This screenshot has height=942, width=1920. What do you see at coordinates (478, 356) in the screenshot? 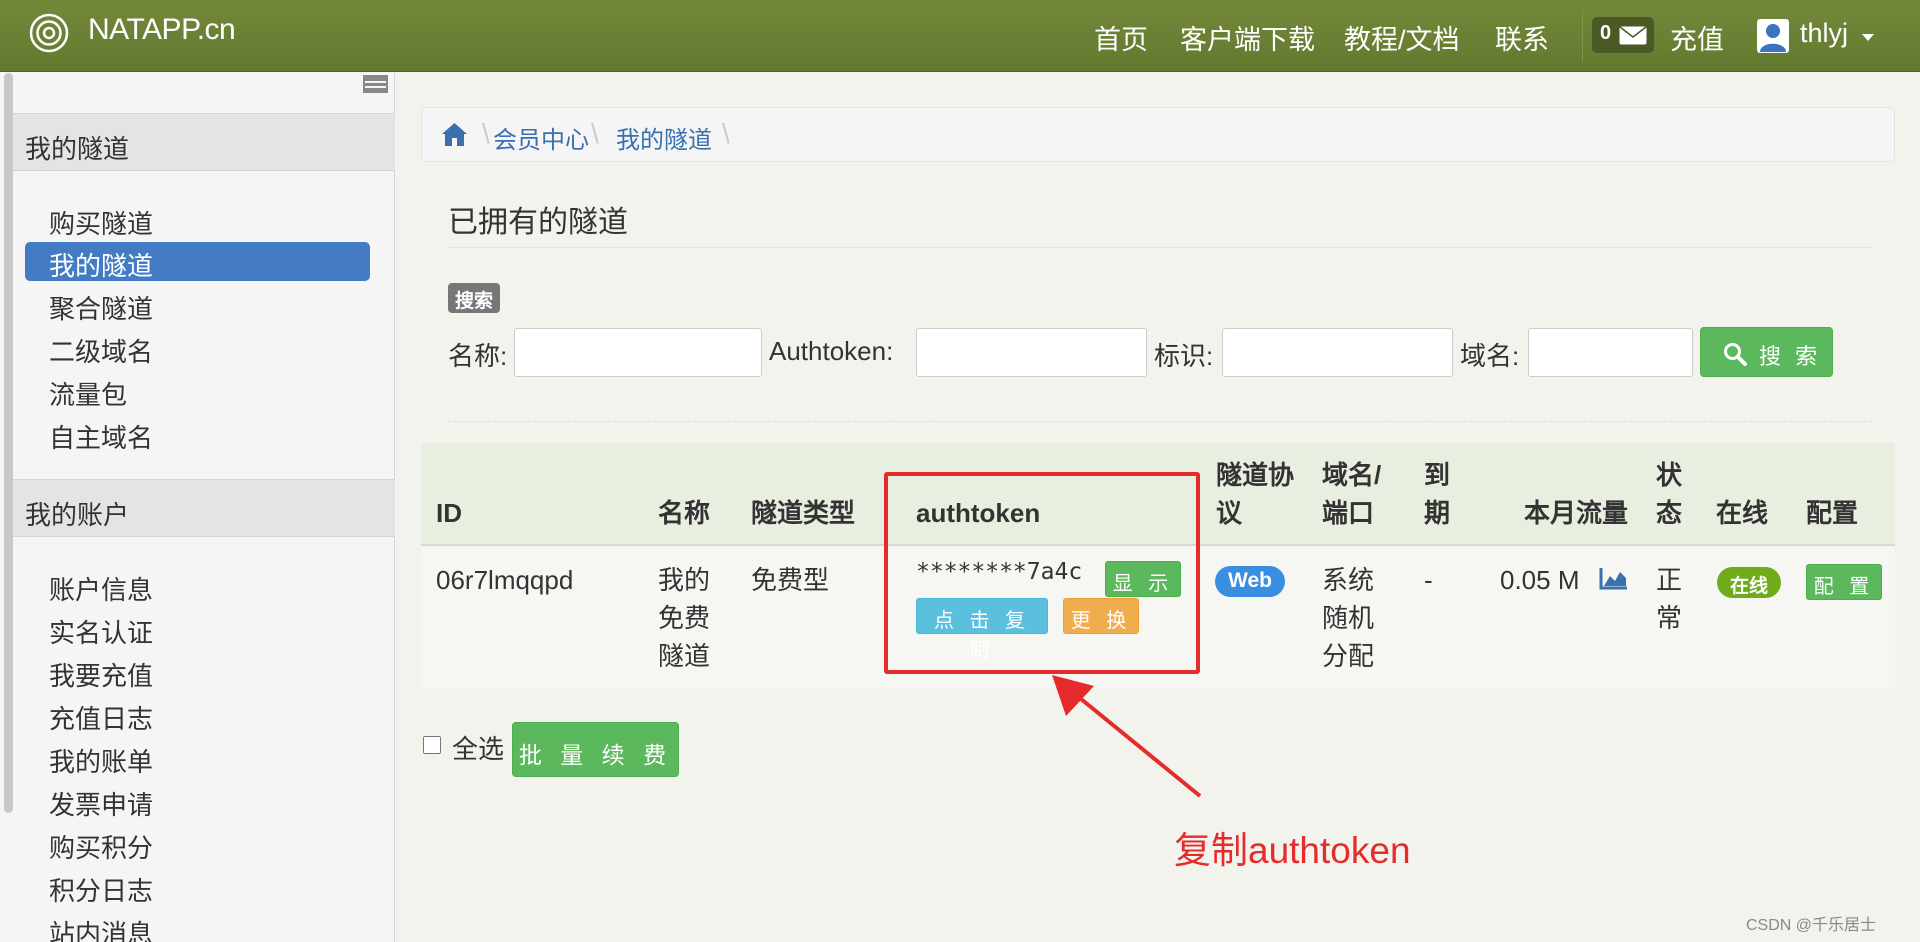
I see `name-field-label: 名称:` at bounding box center [478, 356].